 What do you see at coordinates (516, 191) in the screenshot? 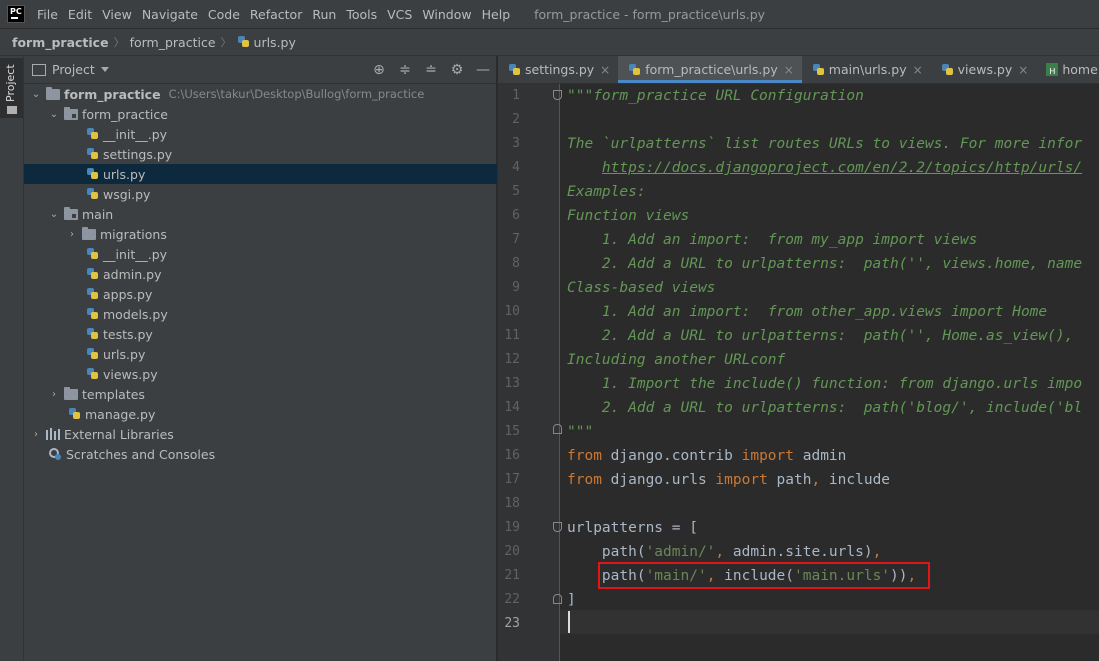
I see `line-number: 5` at bounding box center [516, 191].